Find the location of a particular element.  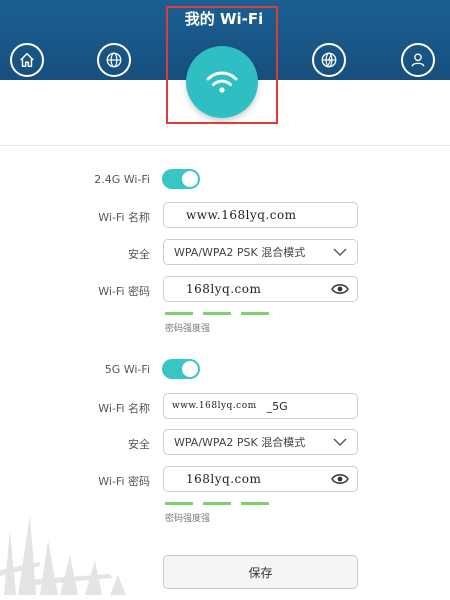

user-icon is located at coordinates (418, 60).